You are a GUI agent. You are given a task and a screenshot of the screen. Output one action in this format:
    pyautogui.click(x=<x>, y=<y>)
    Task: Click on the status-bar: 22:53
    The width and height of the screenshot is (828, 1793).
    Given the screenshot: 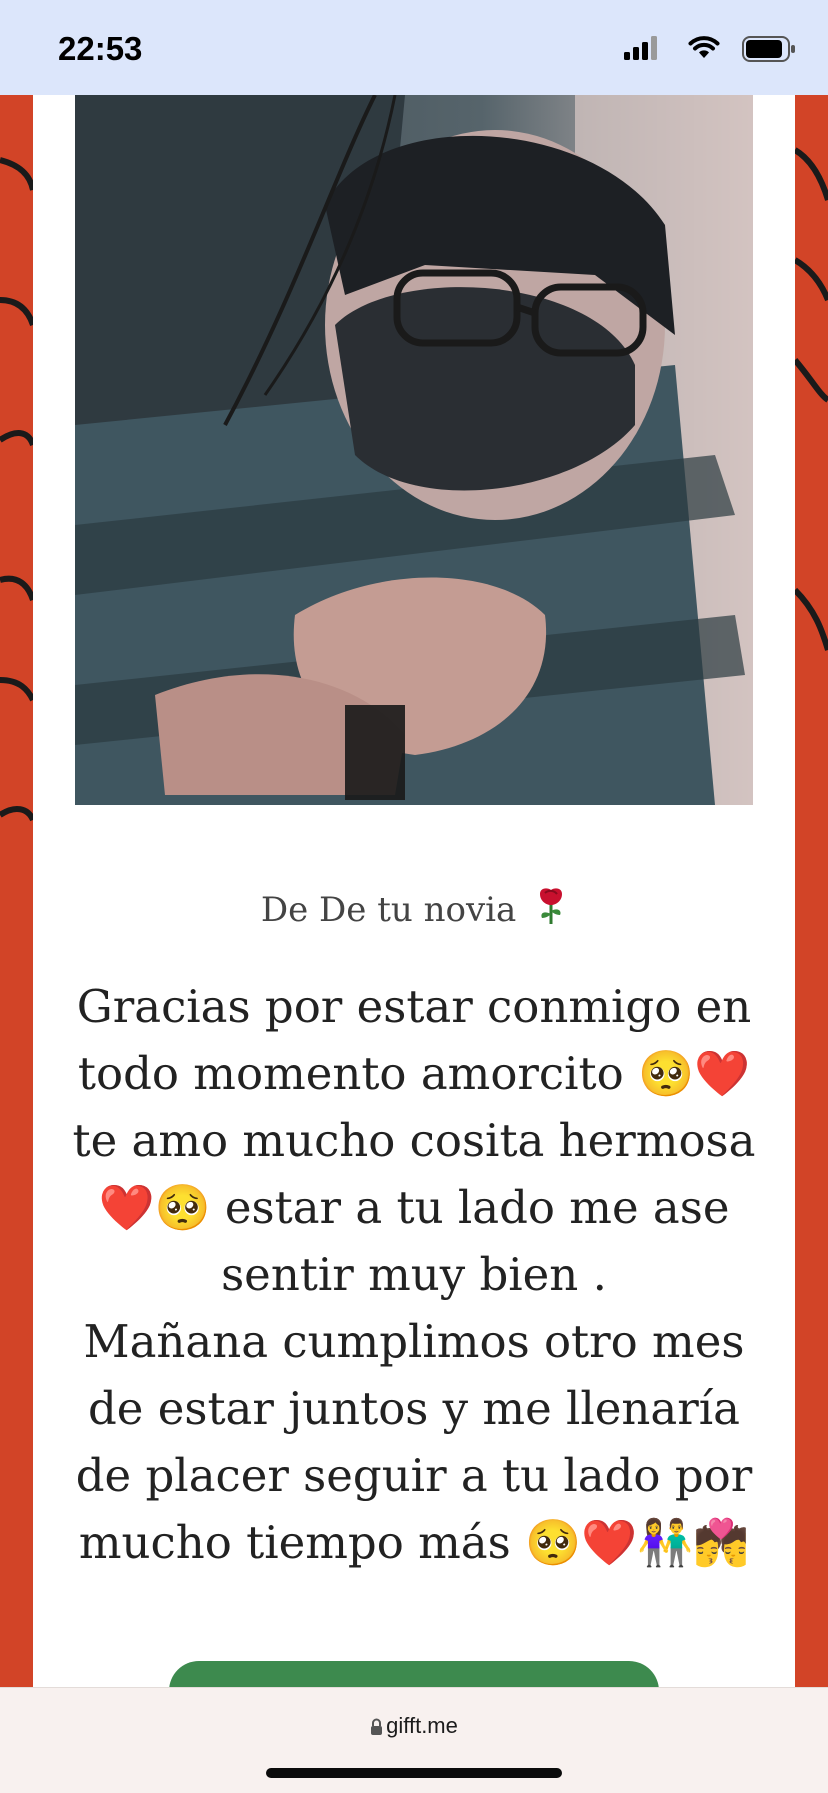 What is the action you would take?
    pyautogui.click(x=414, y=47)
    